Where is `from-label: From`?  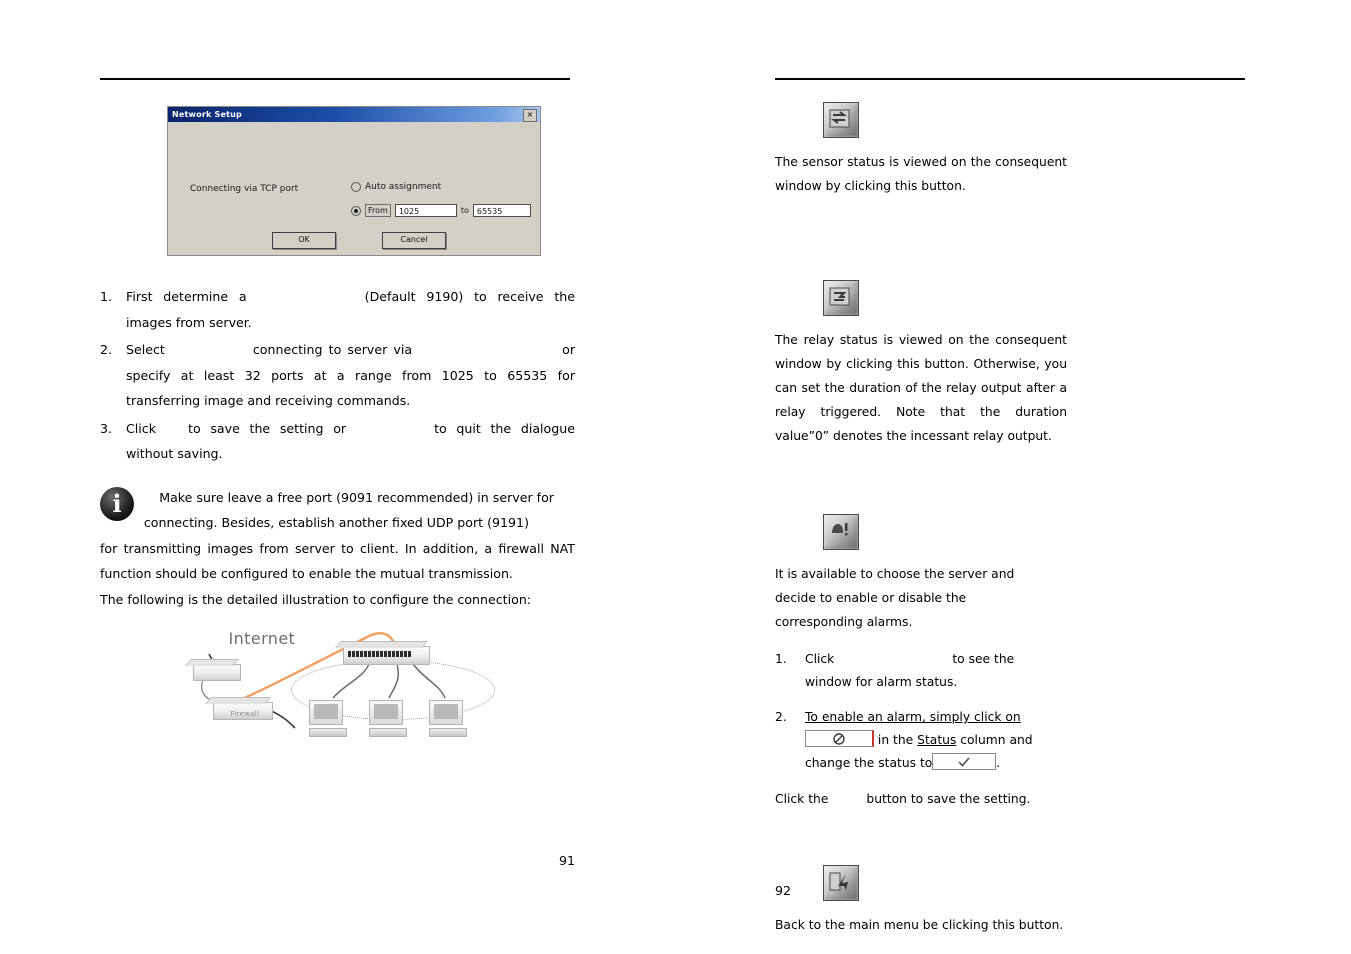 from-label: From is located at coordinates (378, 210).